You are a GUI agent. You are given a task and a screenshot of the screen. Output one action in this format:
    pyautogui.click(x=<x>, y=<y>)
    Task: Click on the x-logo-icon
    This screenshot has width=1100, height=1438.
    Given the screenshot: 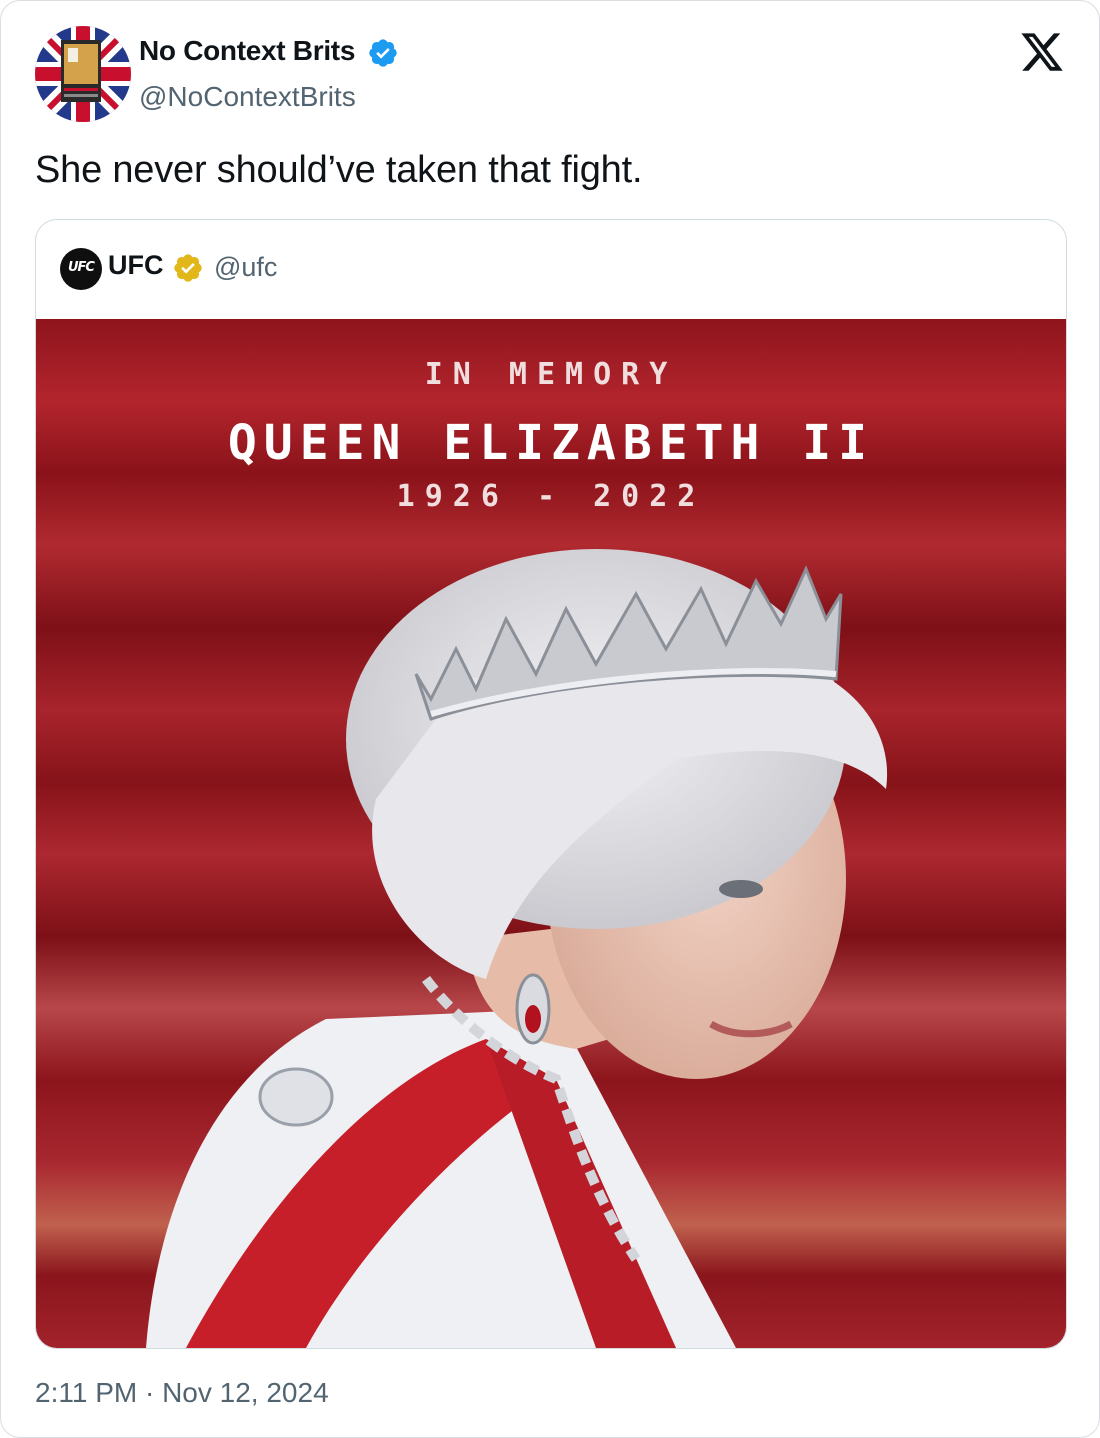 What is the action you would take?
    pyautogui.click(x=1042, y=52)
    